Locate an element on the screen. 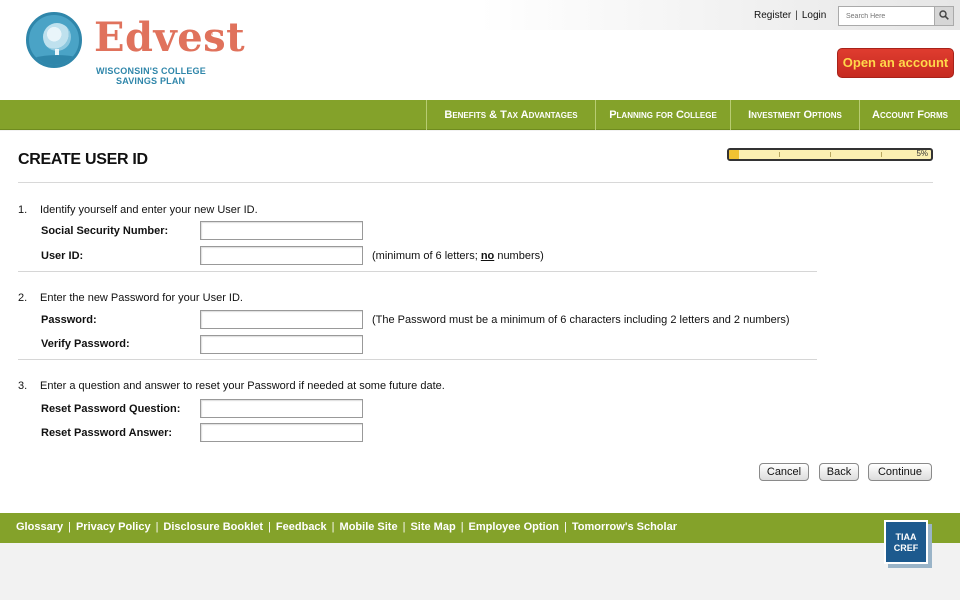  search-button is located at coordinates (943, 16).